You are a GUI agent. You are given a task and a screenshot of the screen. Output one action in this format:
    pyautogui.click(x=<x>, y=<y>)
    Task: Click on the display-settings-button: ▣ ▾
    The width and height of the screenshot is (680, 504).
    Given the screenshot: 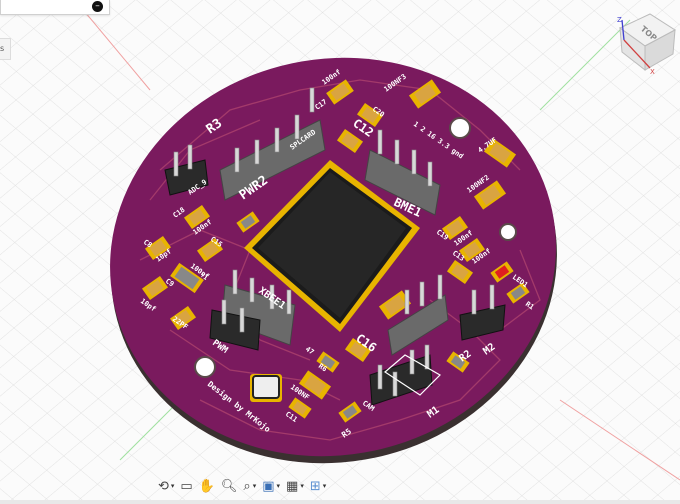 What is the action you would take?
    pyautogui.click(x=271, y=486)
    